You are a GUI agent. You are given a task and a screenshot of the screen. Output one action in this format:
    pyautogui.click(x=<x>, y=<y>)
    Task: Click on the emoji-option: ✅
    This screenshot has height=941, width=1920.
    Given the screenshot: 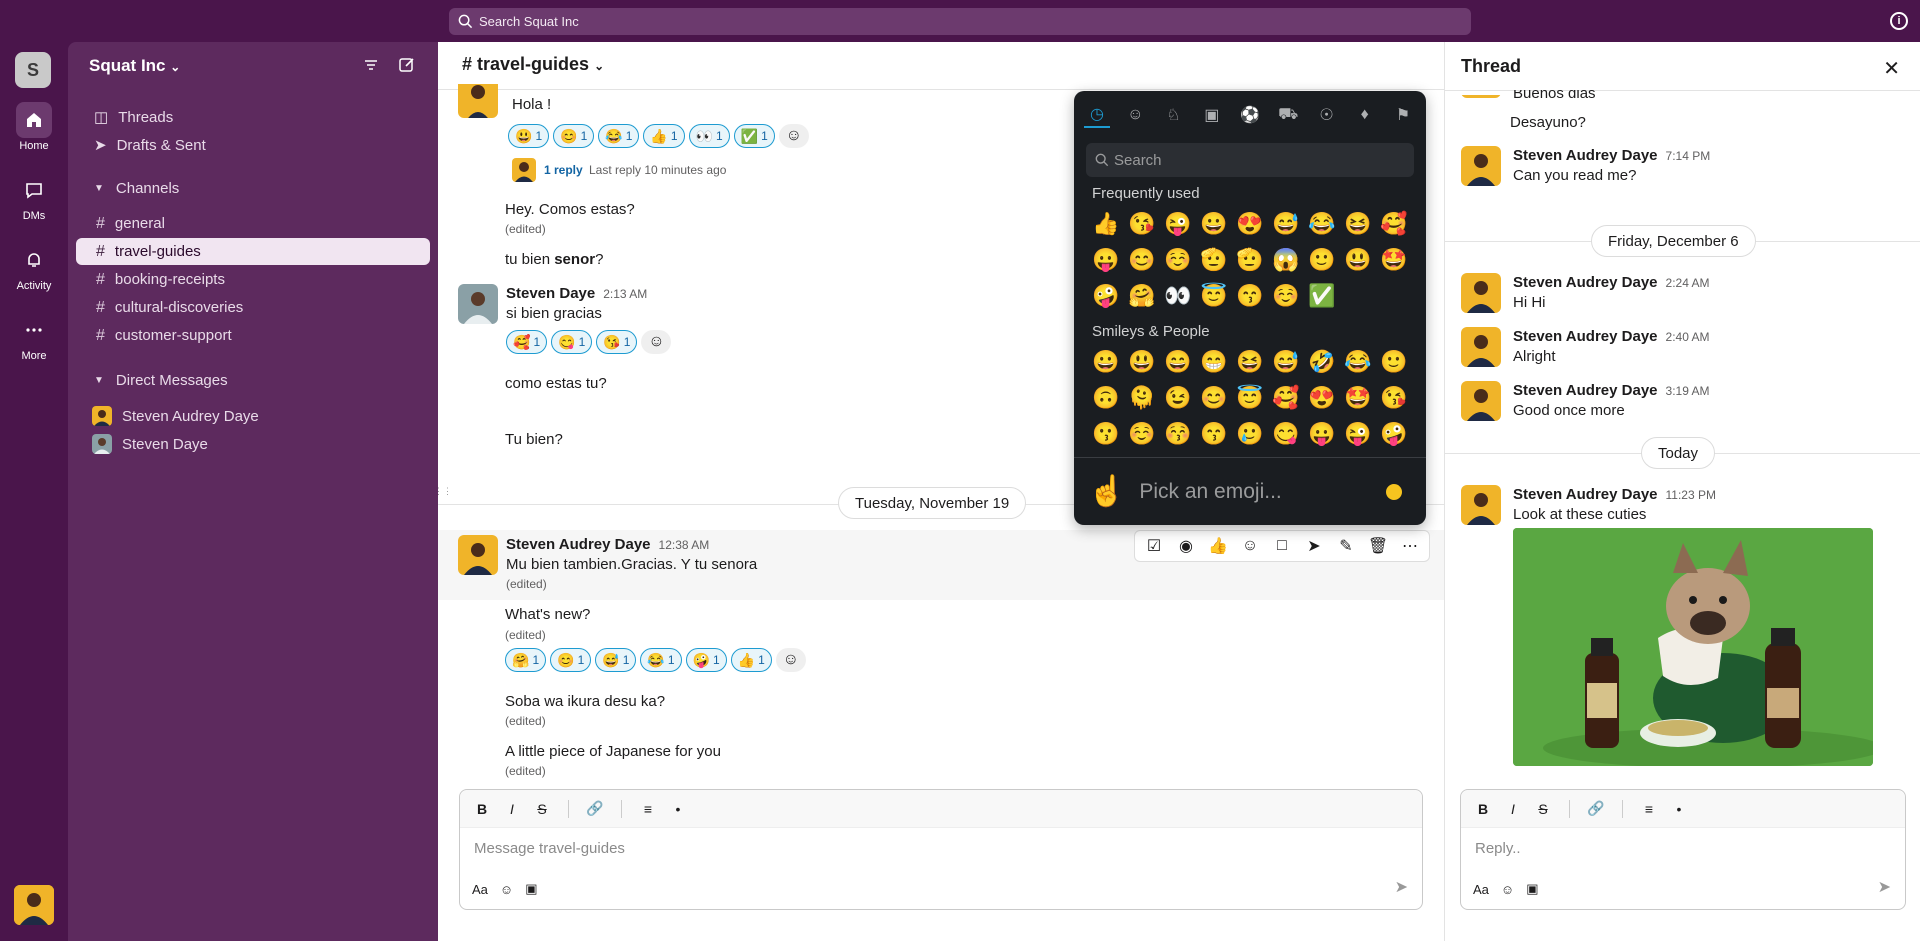 What is the action you would take?
    pyautogui.click(x=1322, y=296)
    